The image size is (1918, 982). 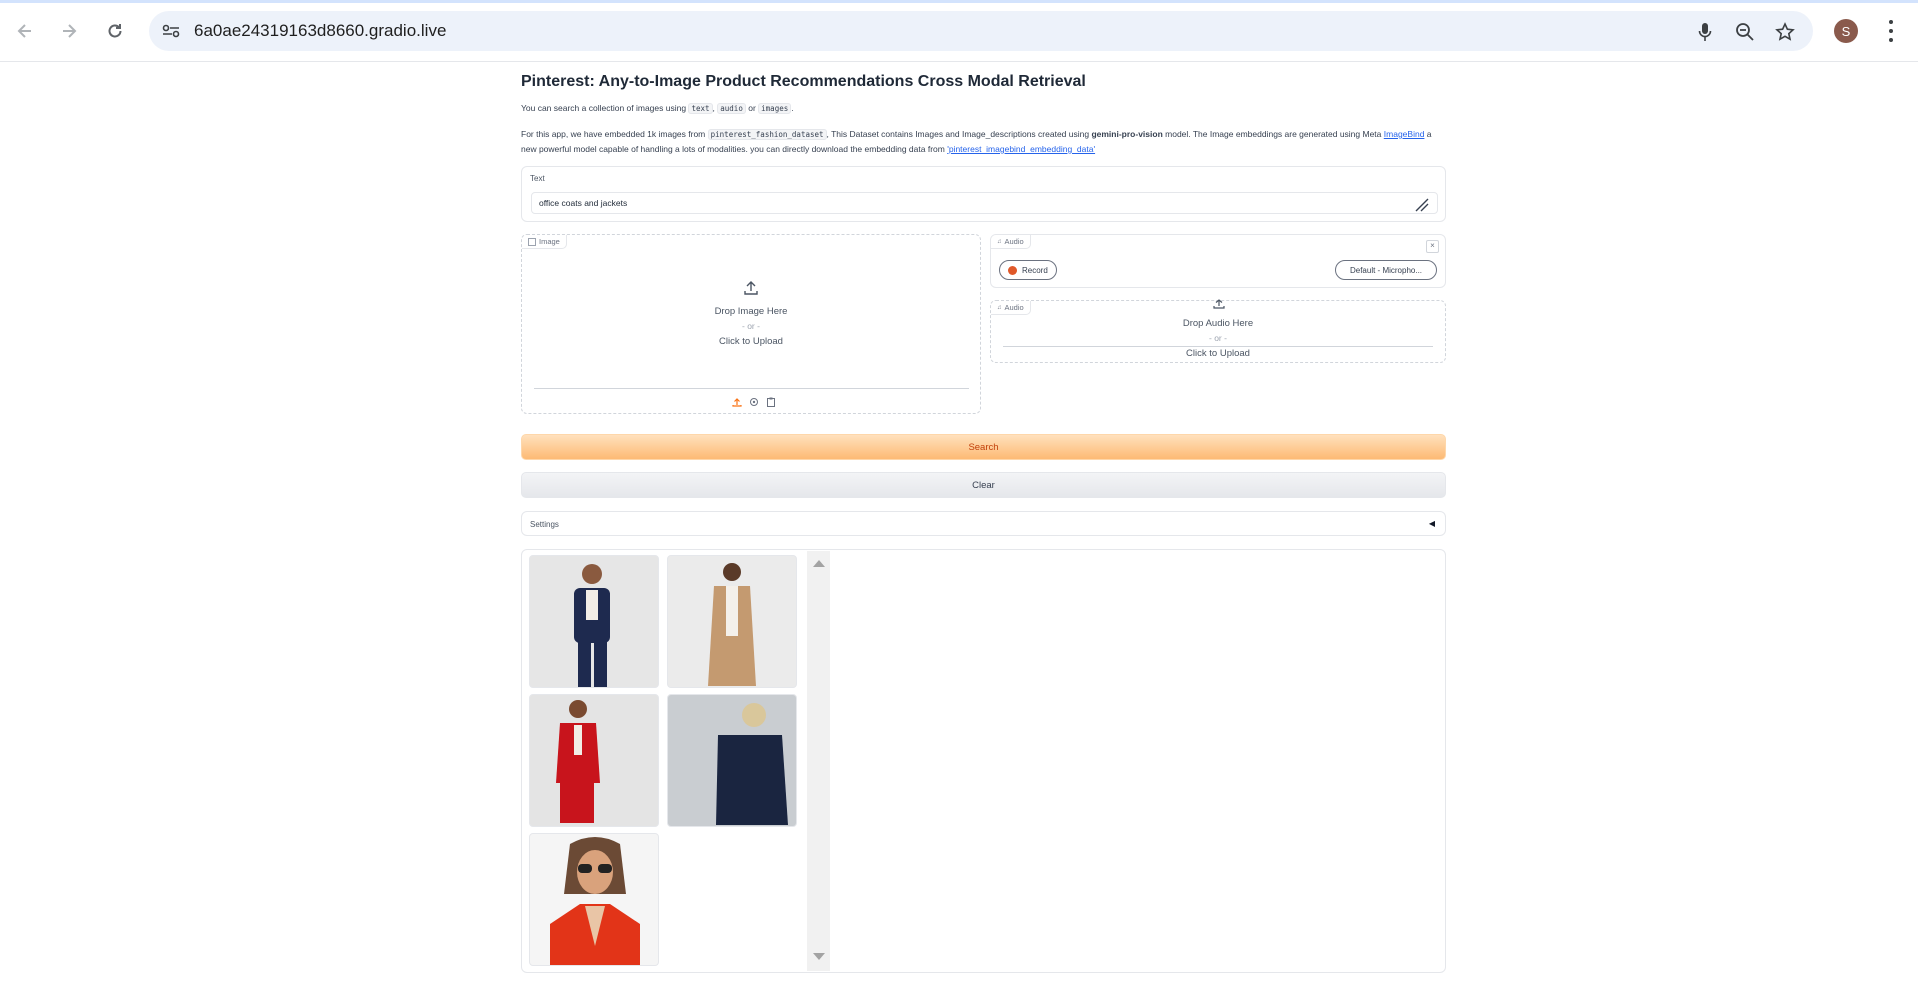 I want to click on navy-blazer-image, so click(x=732, y=760).